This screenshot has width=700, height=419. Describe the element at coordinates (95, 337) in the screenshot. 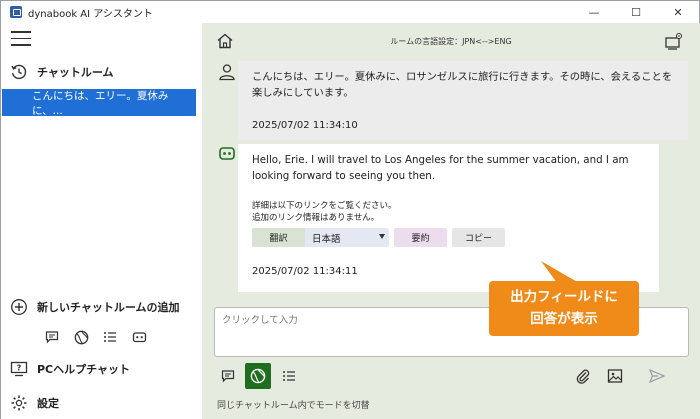

I see `mode-icon-row` at that location.